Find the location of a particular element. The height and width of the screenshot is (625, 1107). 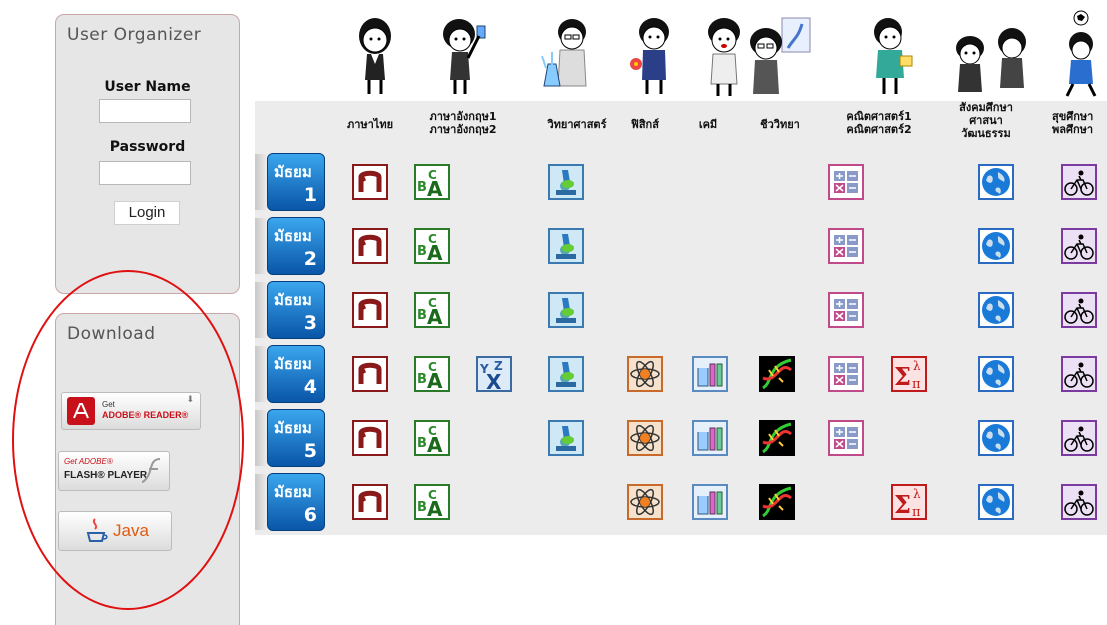

grade-2-button: มัธยม 2 is located at coordinates (296, 246).